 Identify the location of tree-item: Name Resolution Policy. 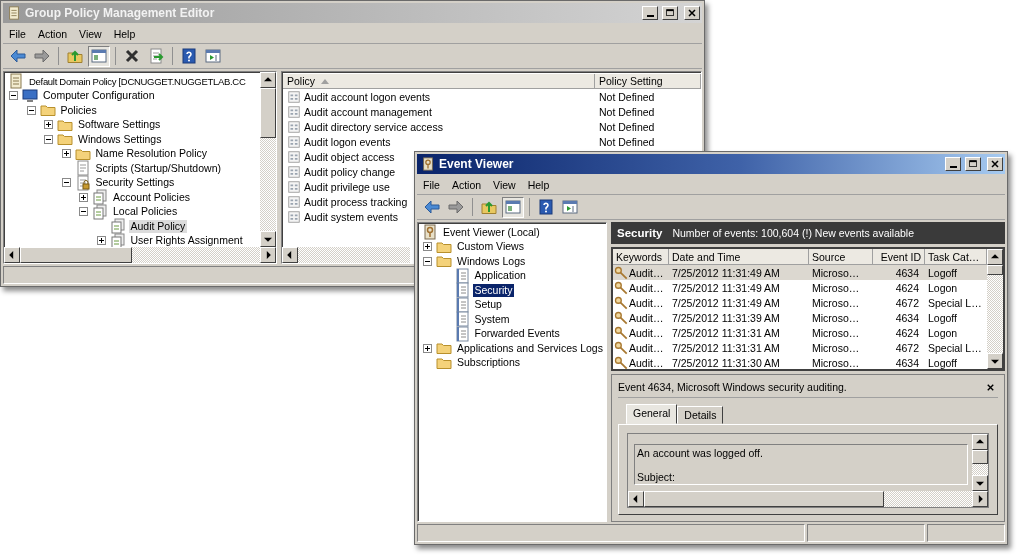
(151, 154).